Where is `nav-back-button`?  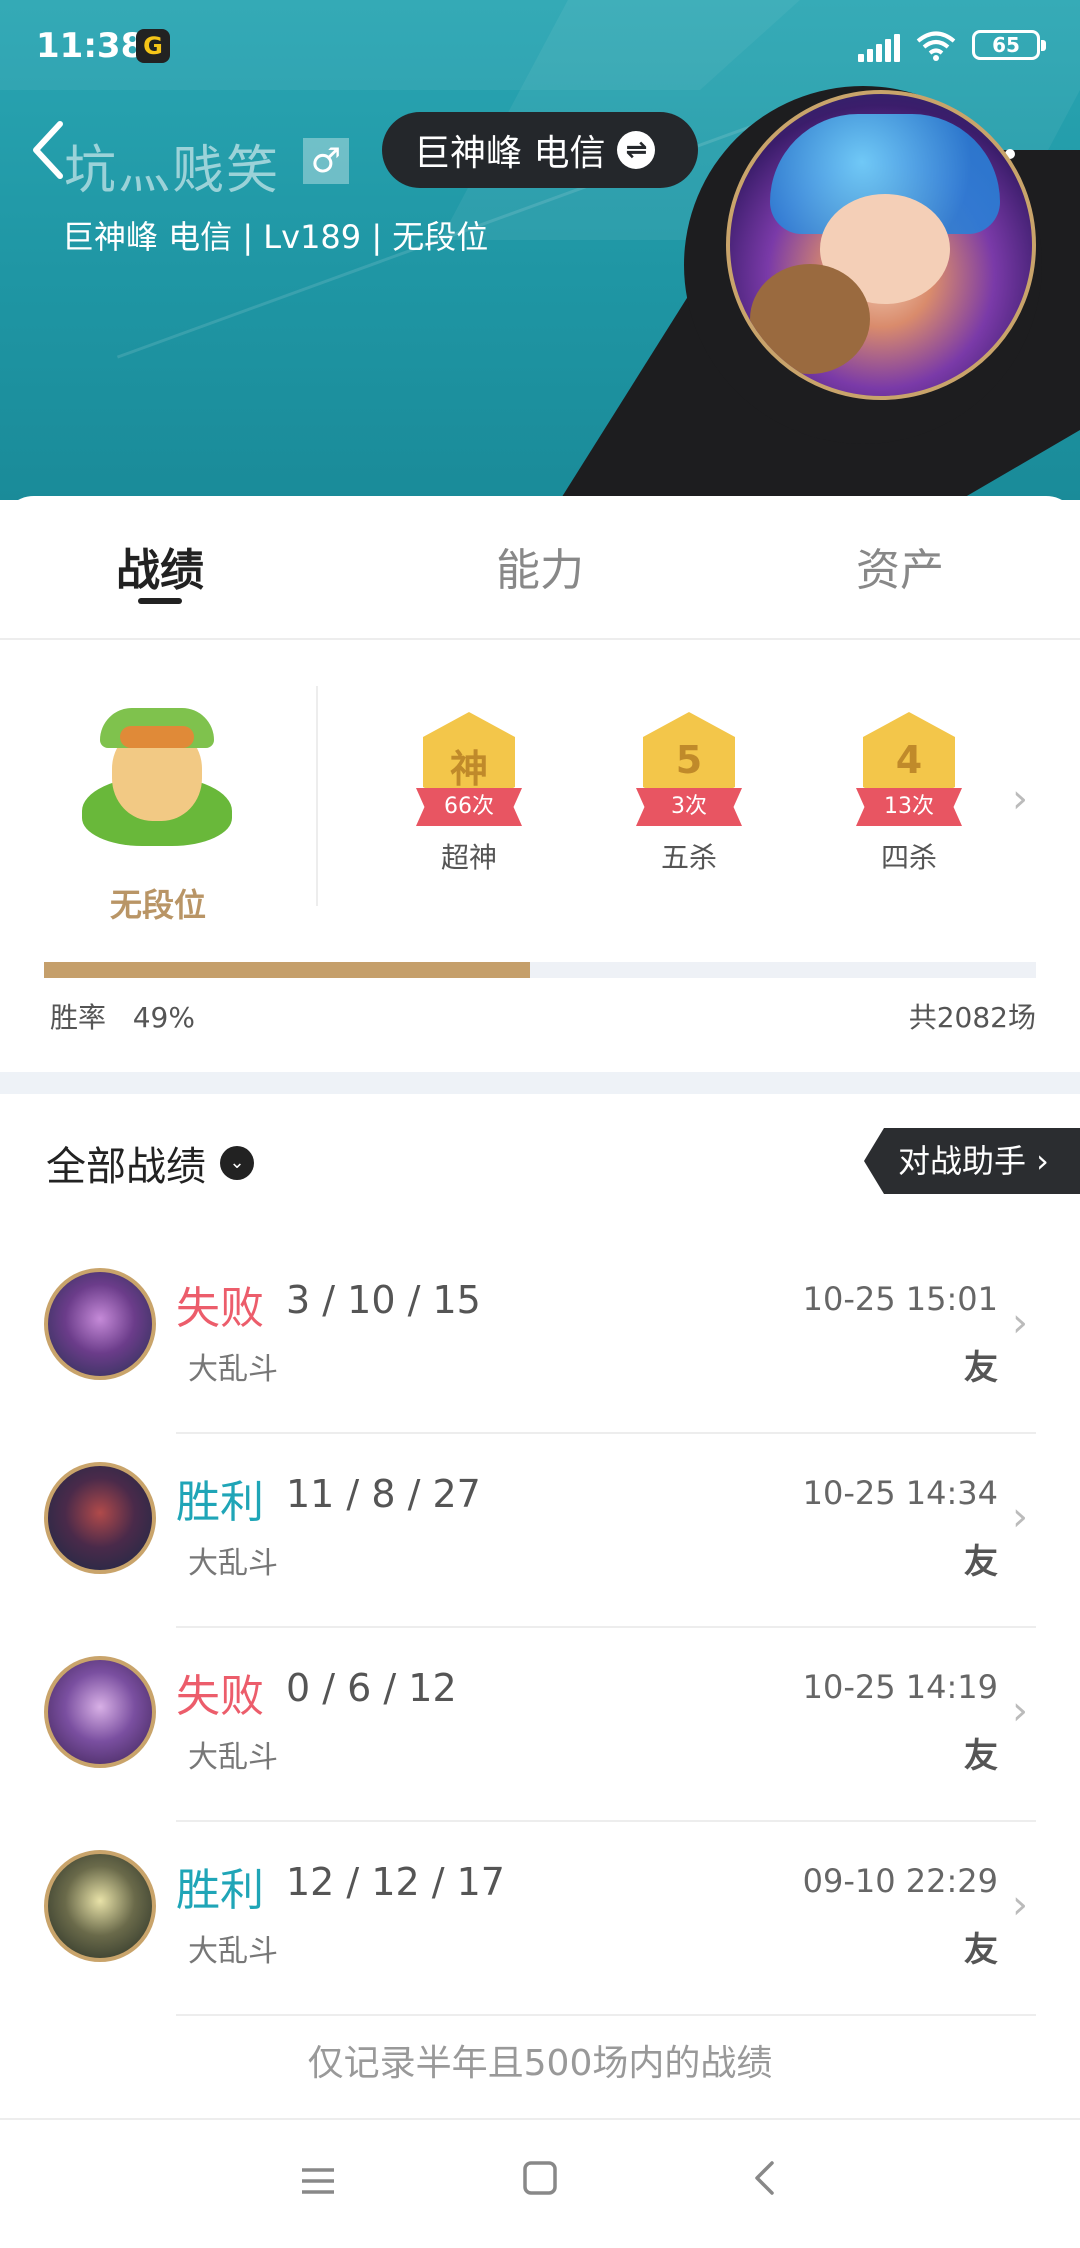
nav-back-button is located at coordinates (764, 2183).